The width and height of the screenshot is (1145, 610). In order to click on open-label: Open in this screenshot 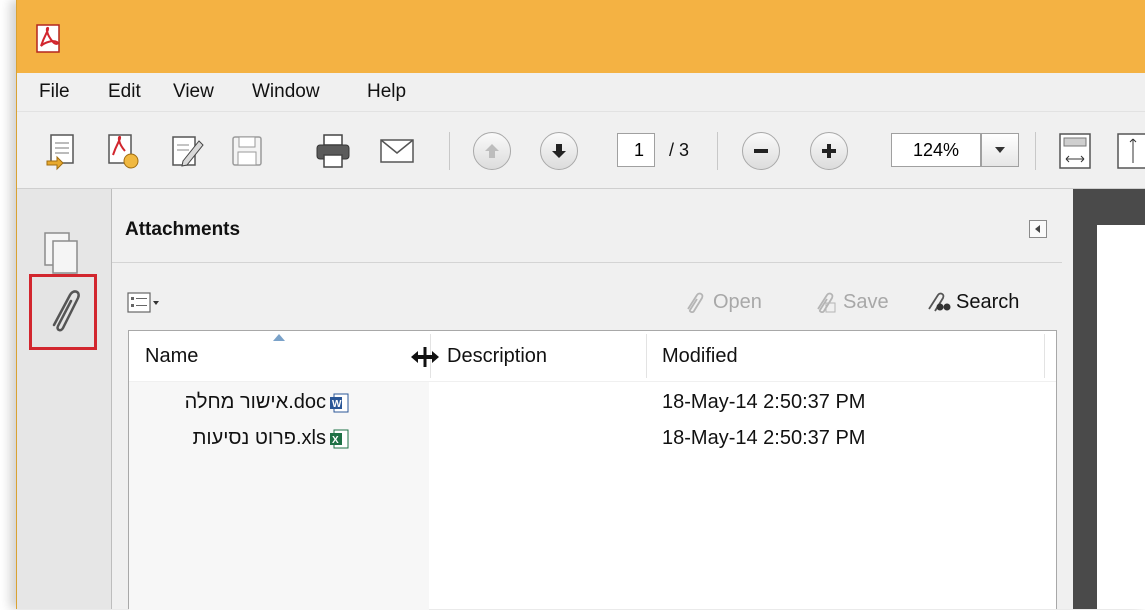, I will do `click(737, 301)`.